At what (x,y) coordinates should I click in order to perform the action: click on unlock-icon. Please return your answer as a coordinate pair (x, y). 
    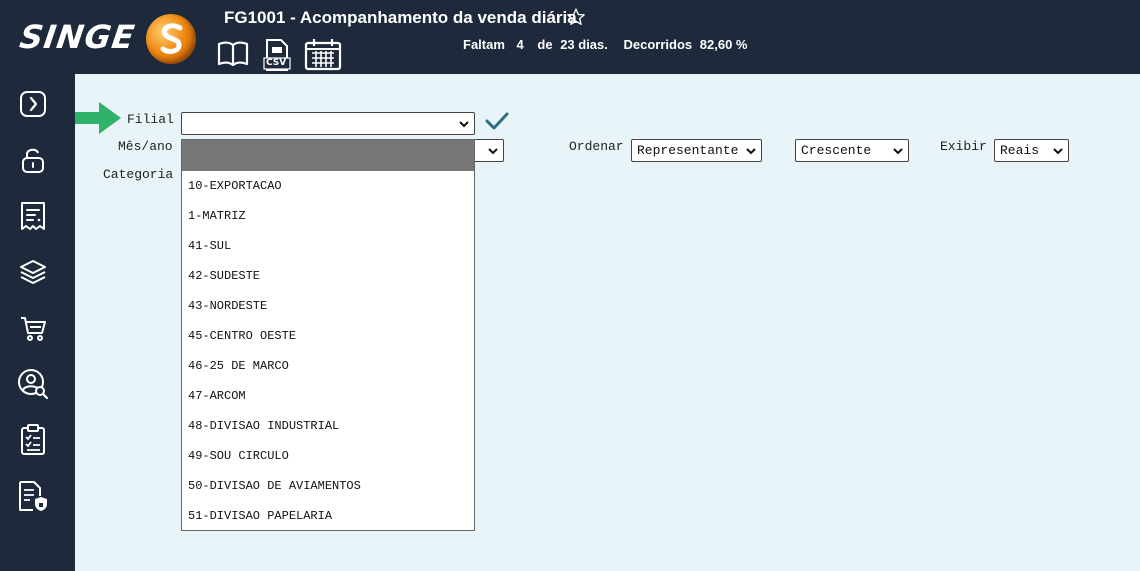
    Looking at the image, I should click on (33, 160).